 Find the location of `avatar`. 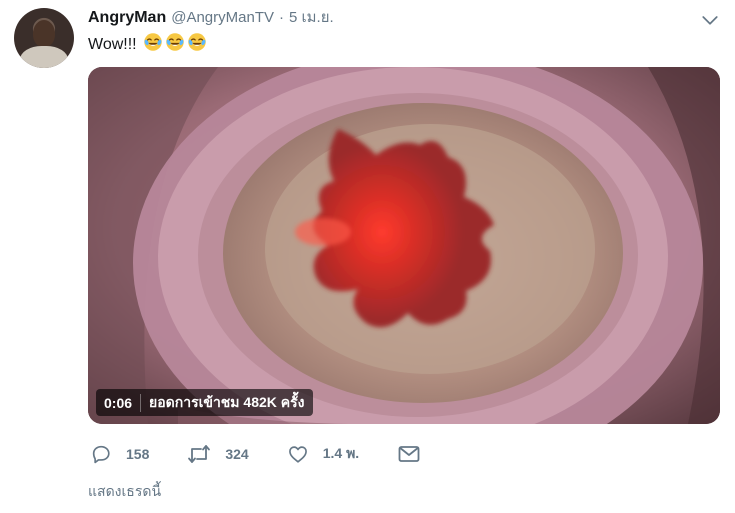

avatar is located at coordinates (44, 38).